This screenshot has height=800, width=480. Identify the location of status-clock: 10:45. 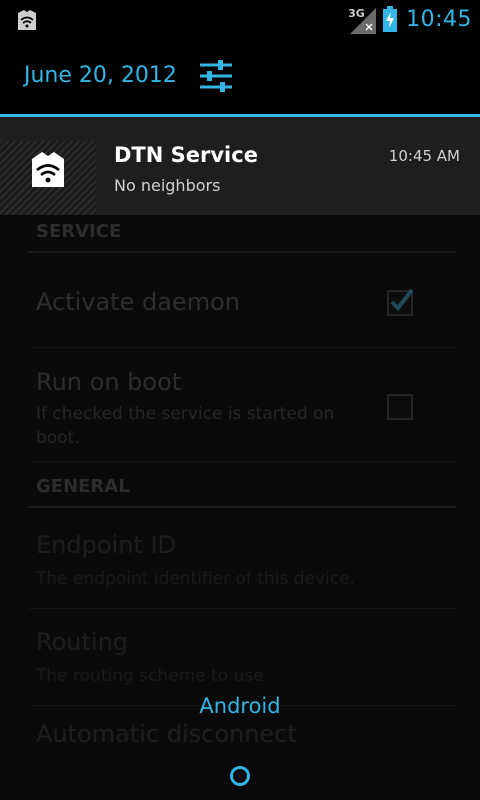
(439, 19).